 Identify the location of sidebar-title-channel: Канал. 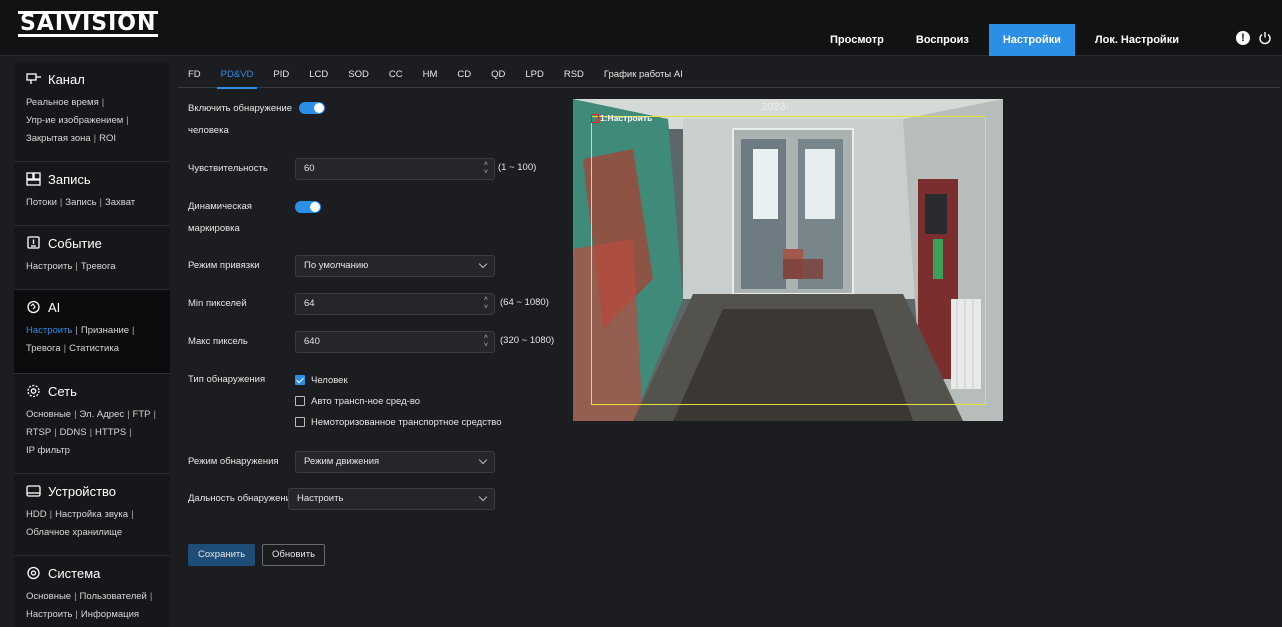
(94, 79).